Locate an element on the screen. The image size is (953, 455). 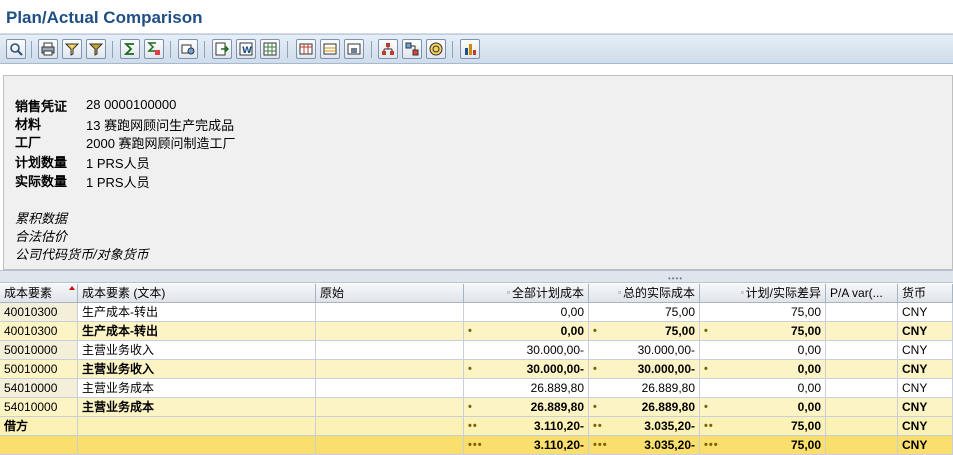
note-legal-valuation: 合法估价 is located at coordinates (41, 236).